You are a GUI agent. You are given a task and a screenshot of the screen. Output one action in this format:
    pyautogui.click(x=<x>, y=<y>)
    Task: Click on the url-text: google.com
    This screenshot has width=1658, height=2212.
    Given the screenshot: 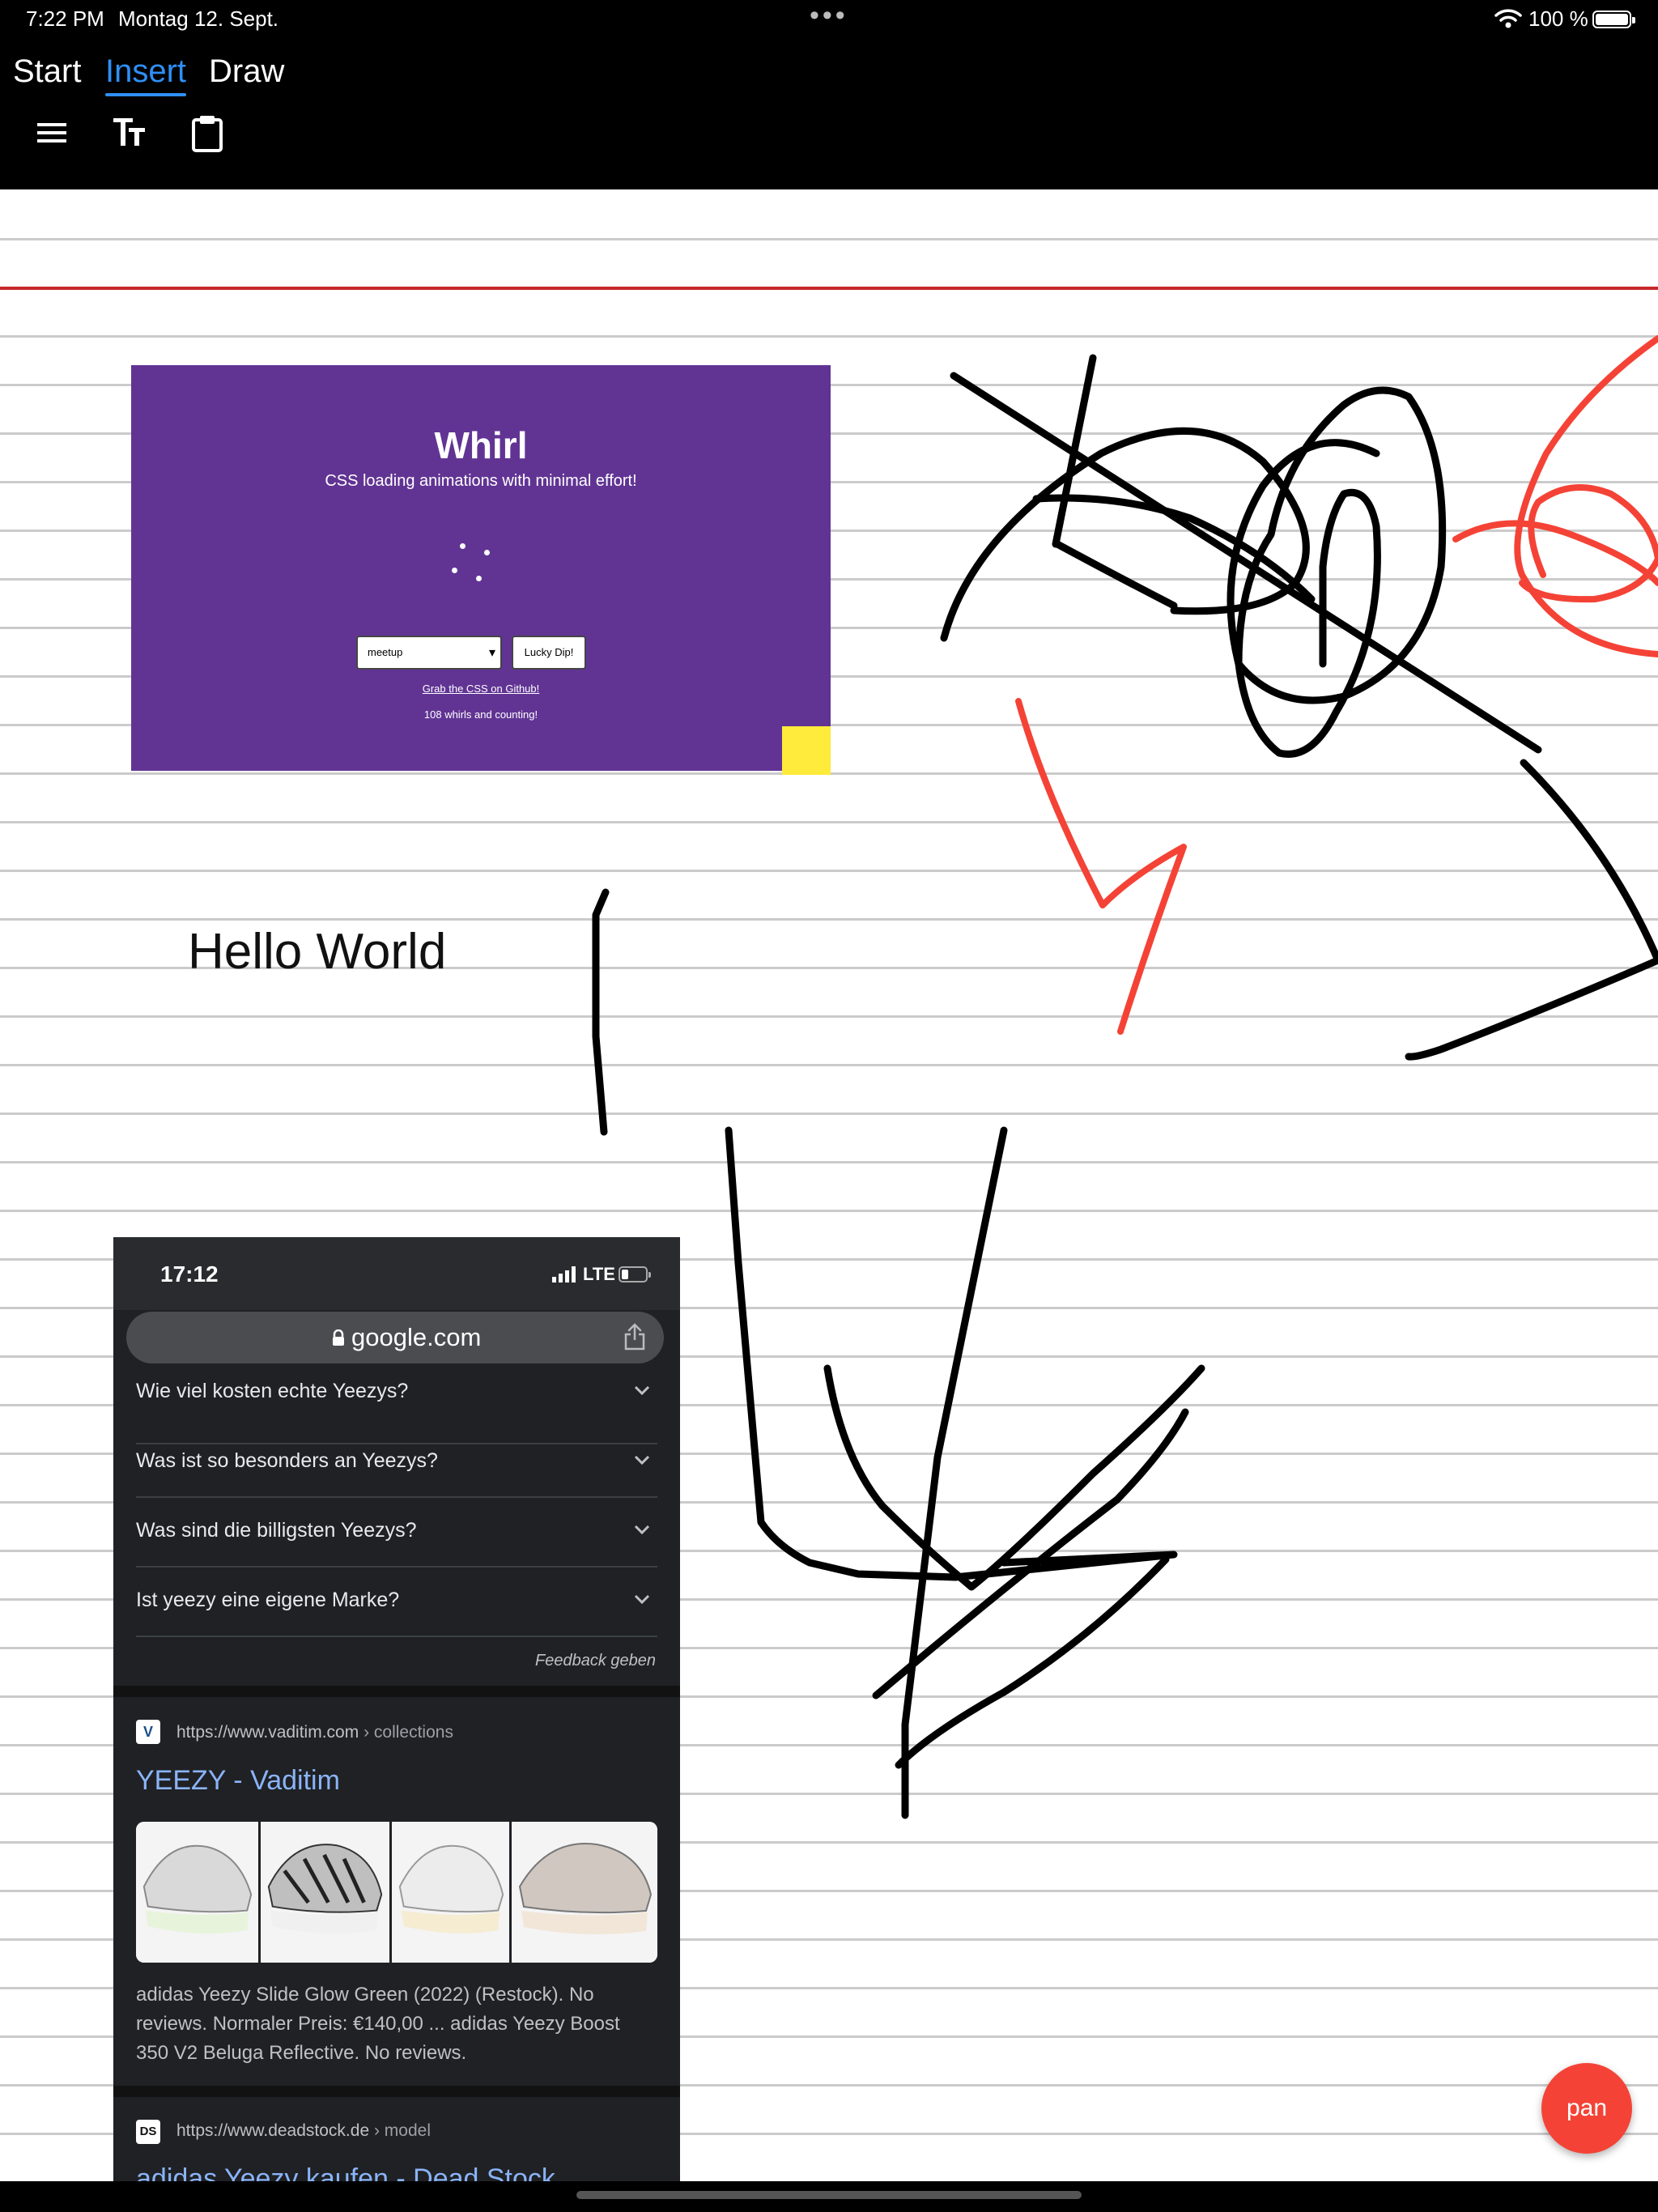 What is the action you would take?
    pyautogui.click(x=416, y=1337)
    